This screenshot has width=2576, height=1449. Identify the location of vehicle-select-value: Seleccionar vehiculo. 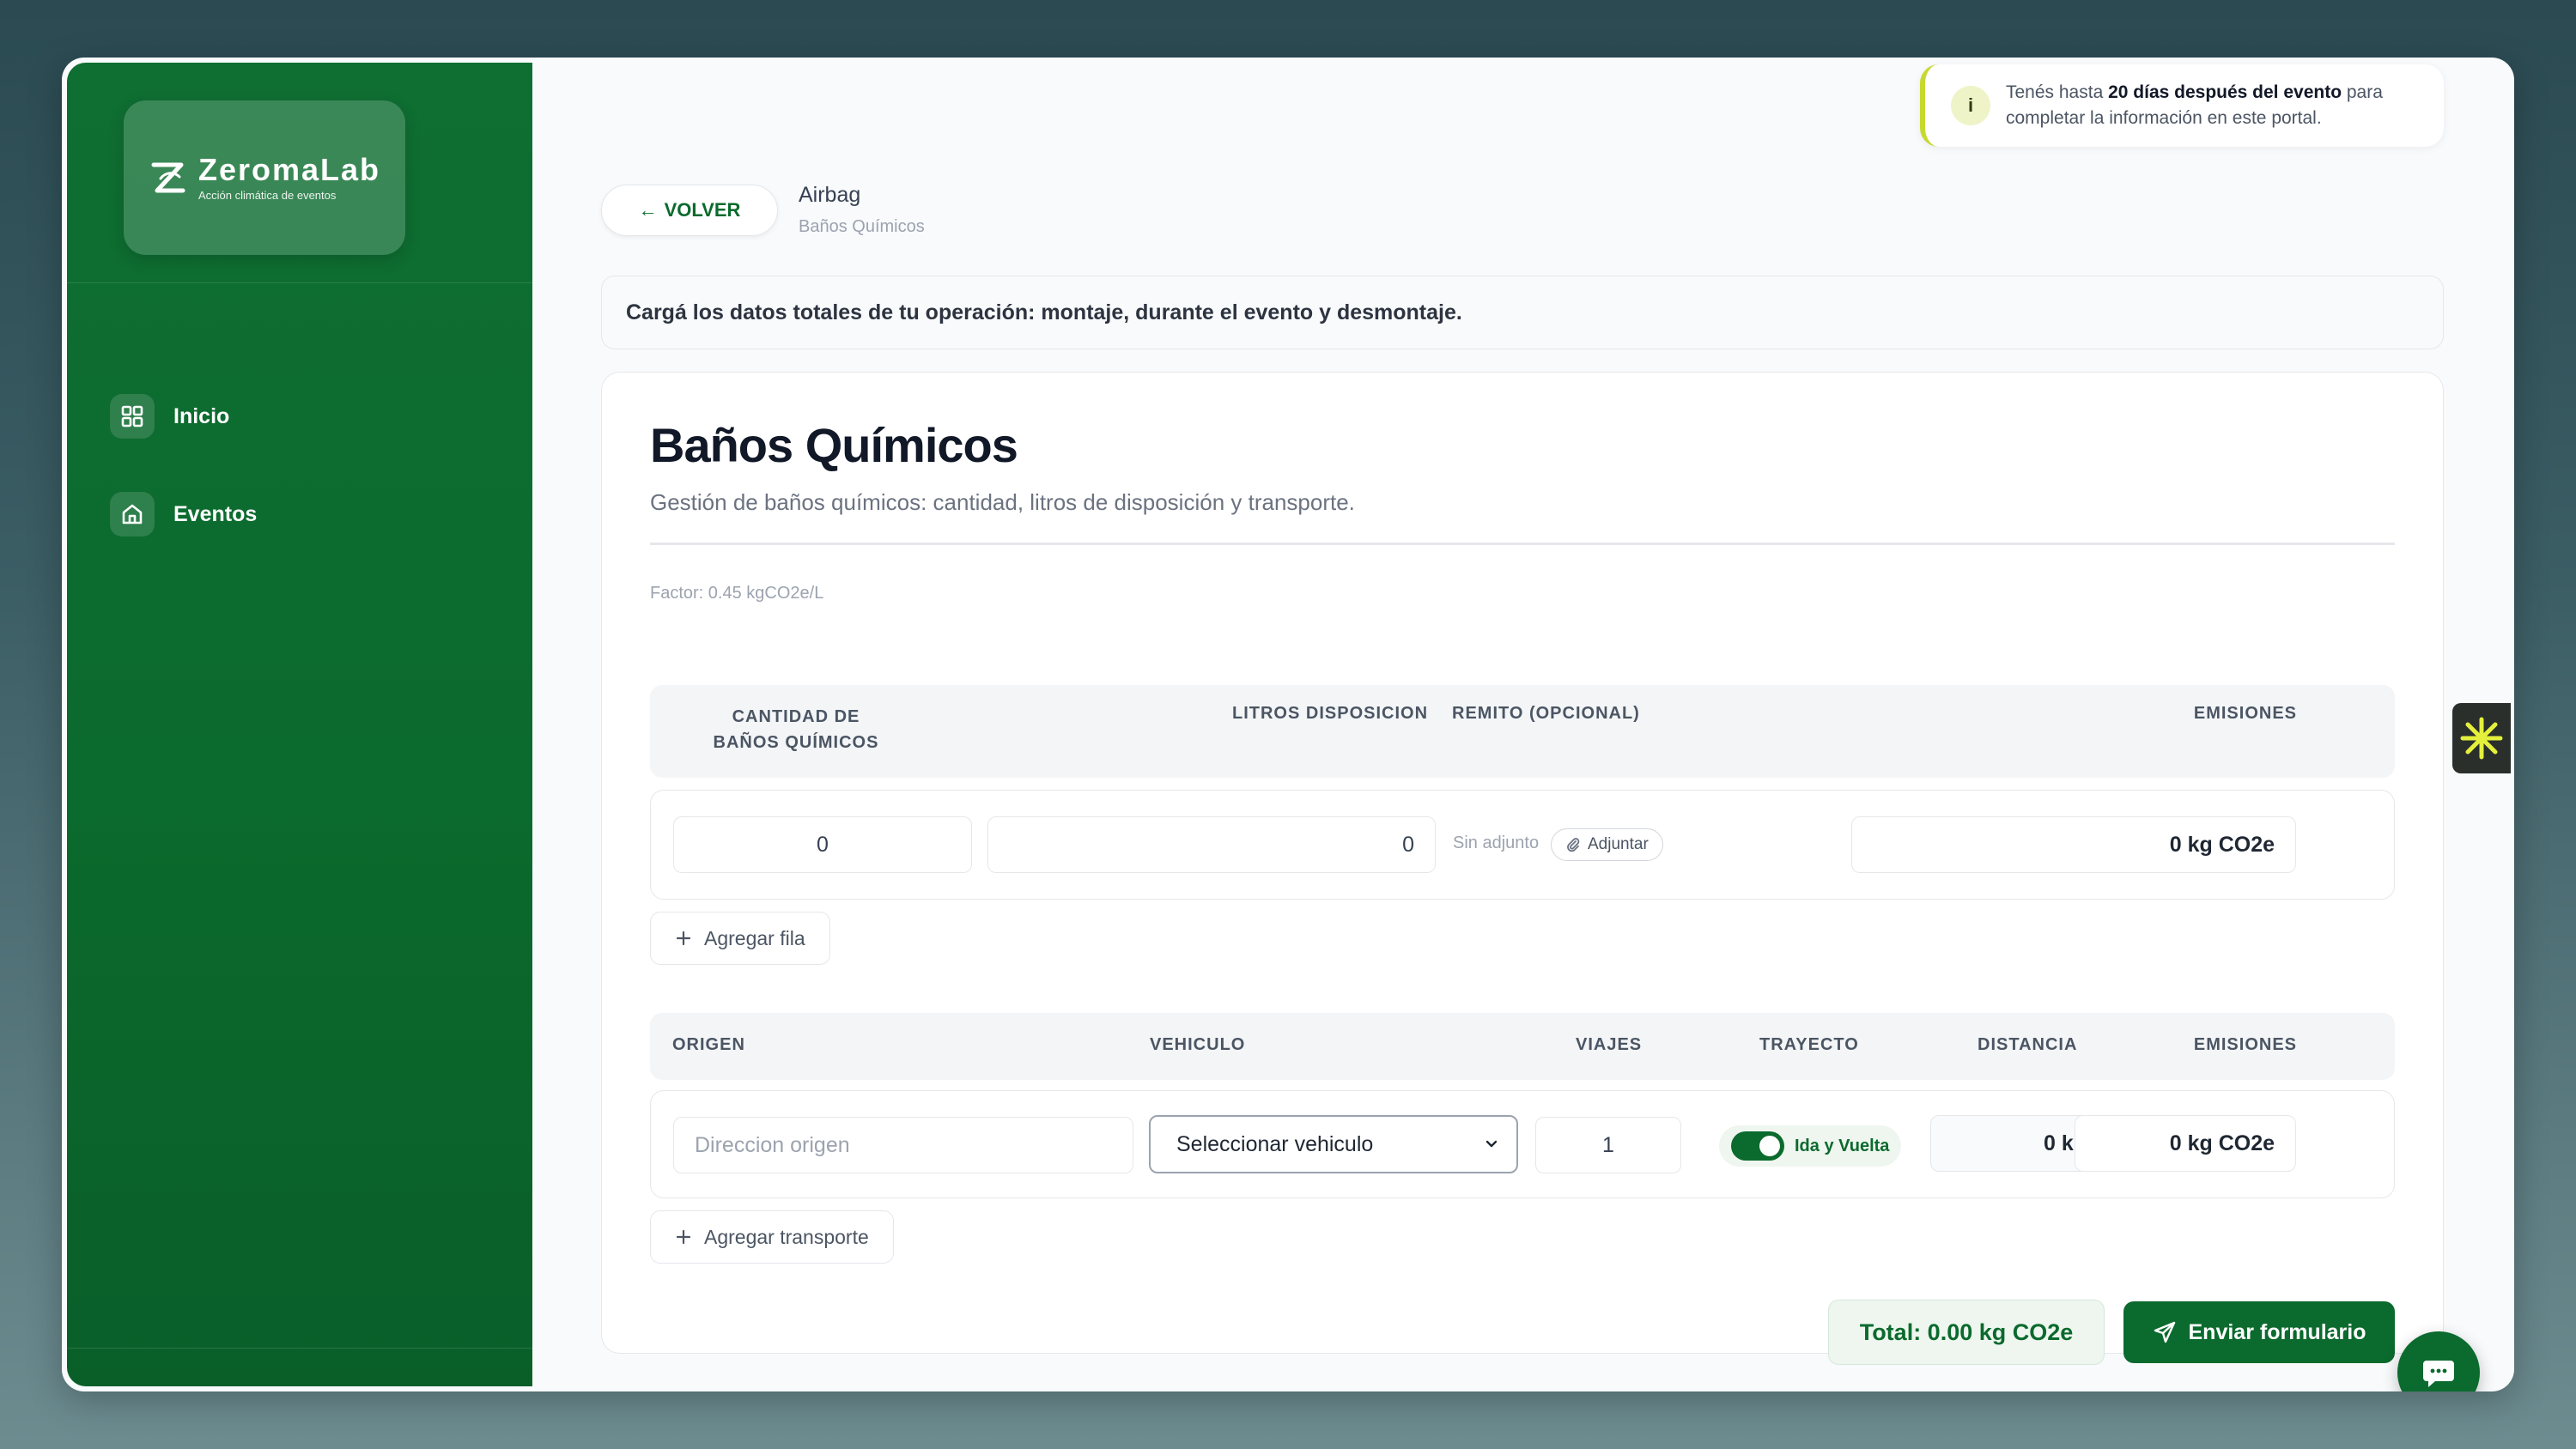
(1275, 1143).